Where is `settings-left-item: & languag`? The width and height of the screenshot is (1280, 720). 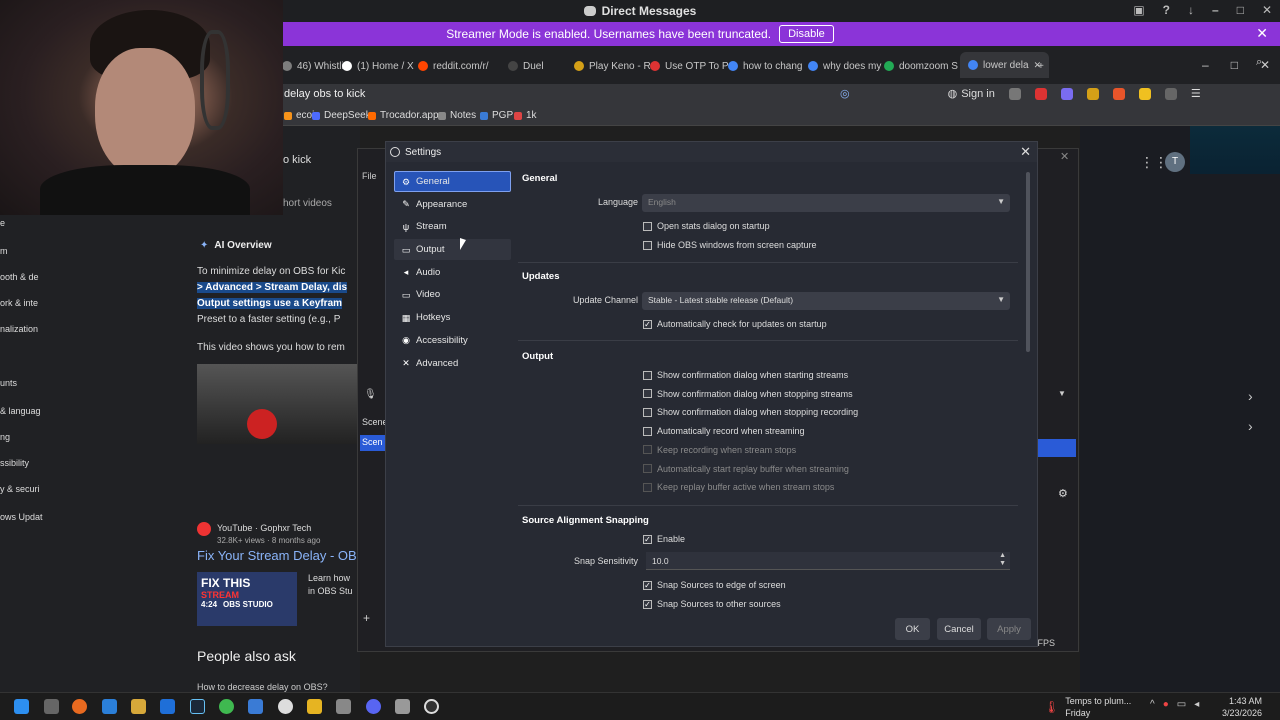
settings-left-item: & languag is located at coordinates (20, 411).